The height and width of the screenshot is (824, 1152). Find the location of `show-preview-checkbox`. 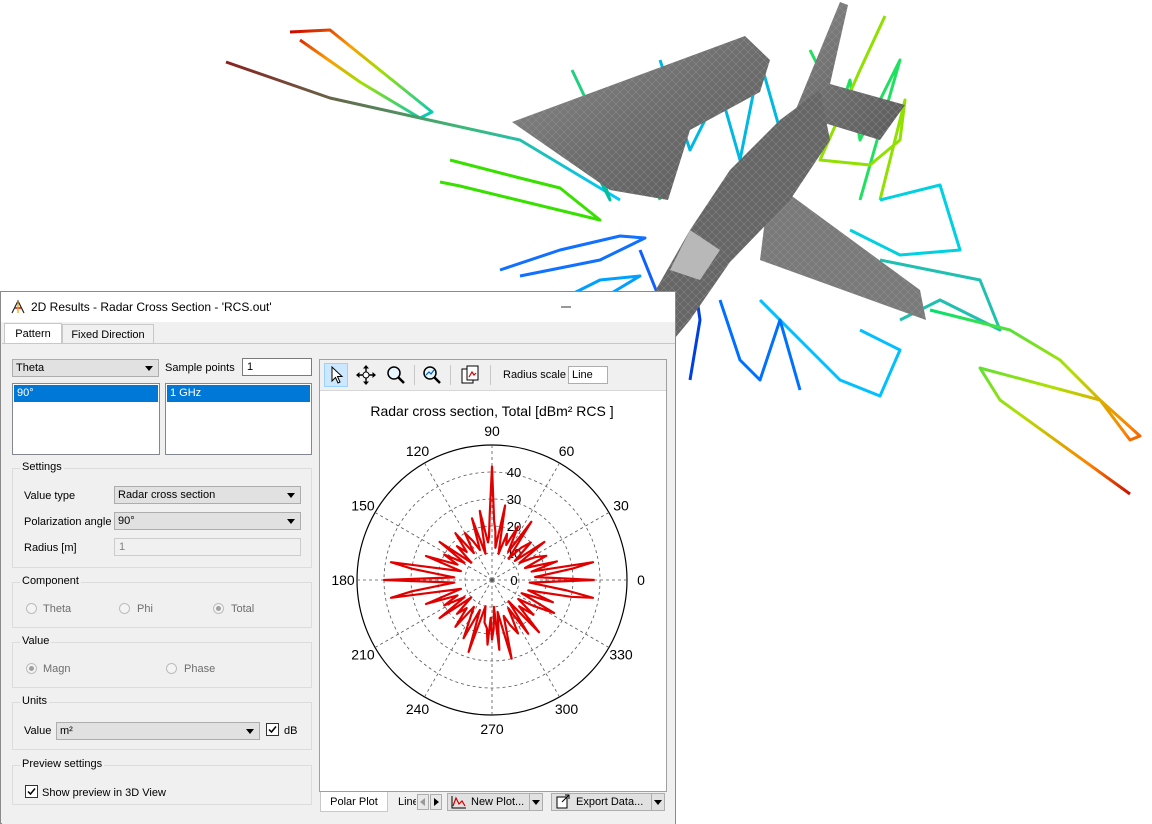

show-preview-checkbox is located at coordinates (31, 791).